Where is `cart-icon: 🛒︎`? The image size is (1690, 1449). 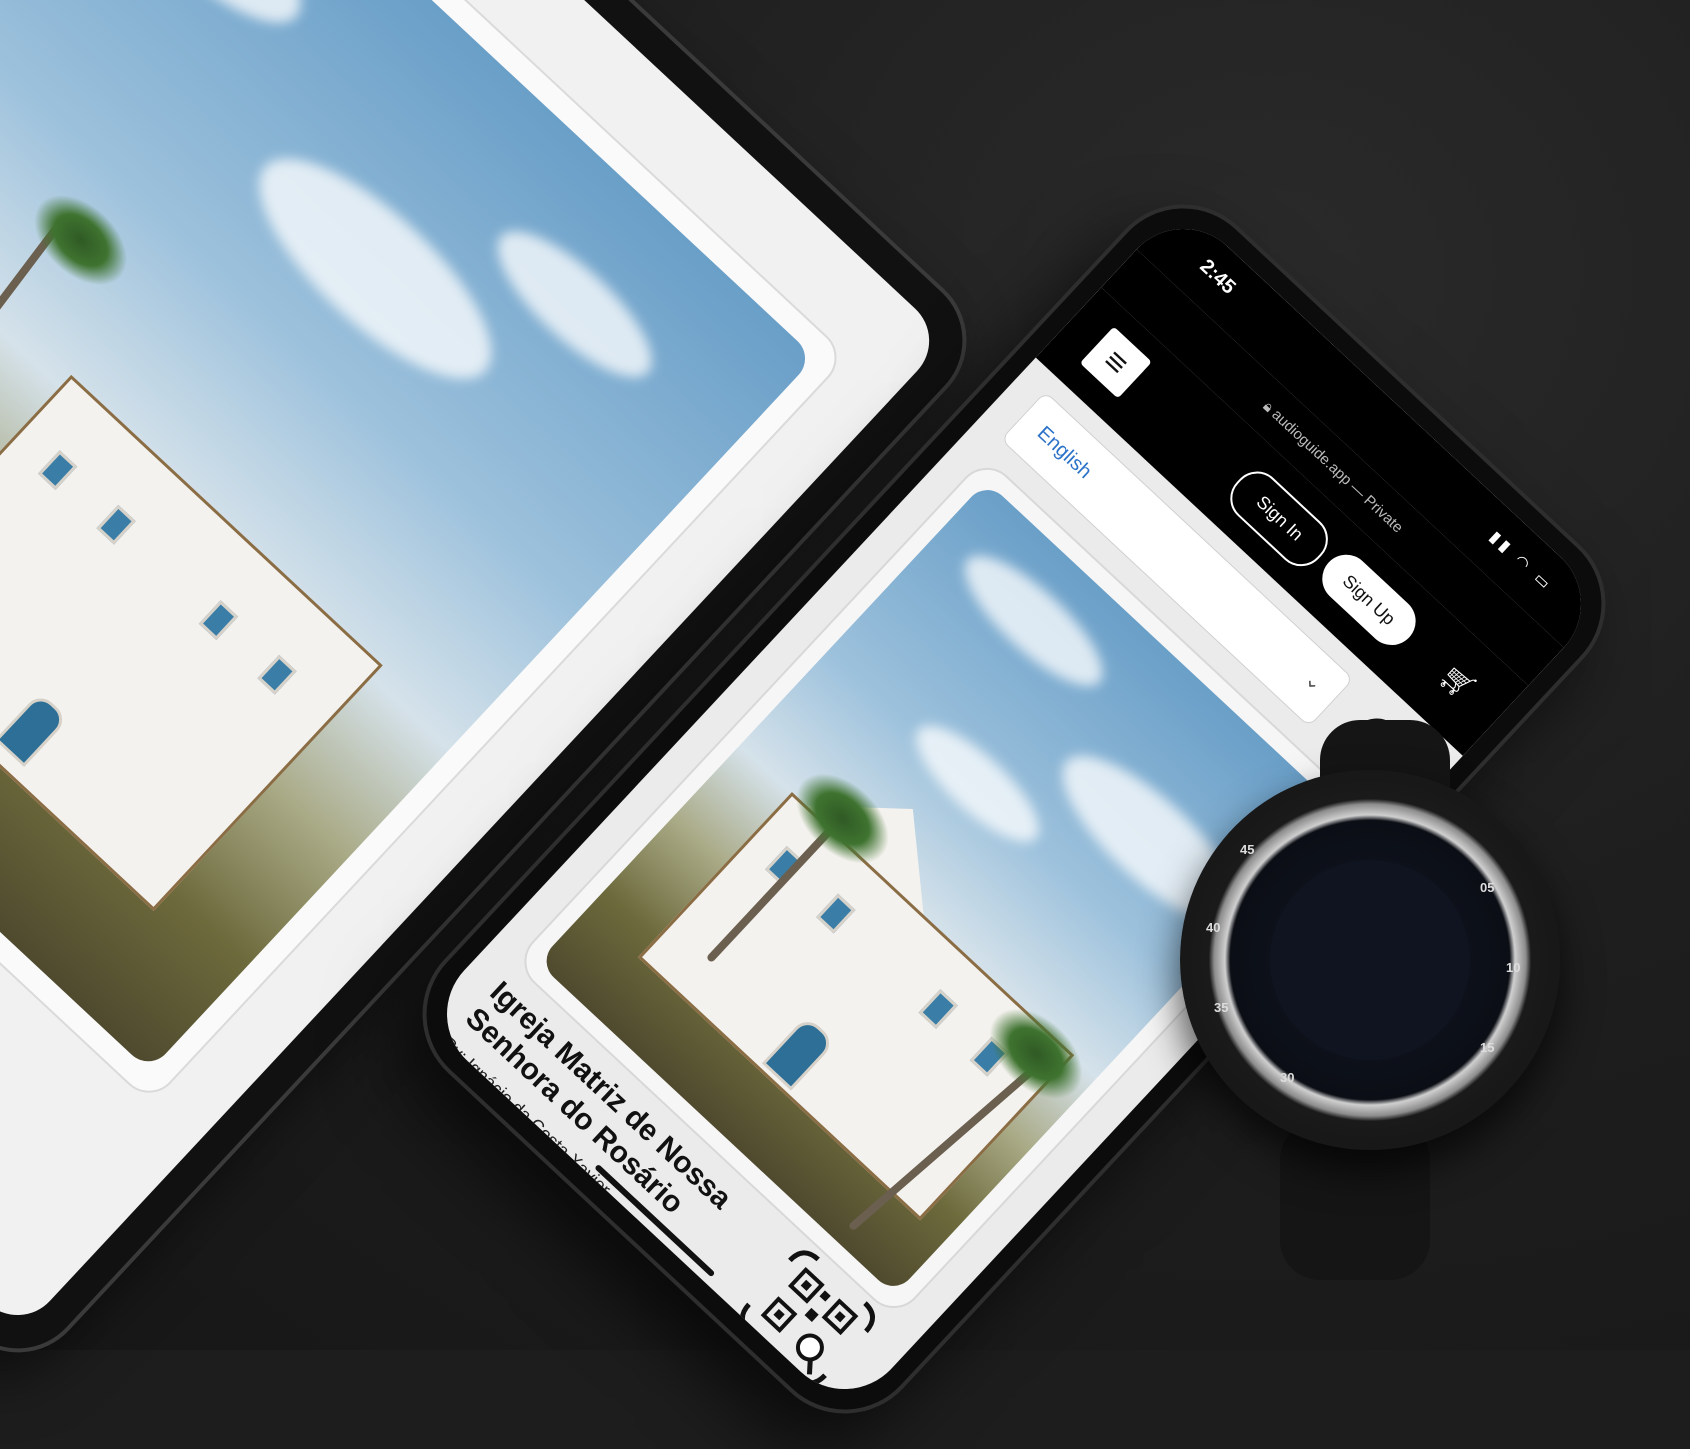 cart-icon: 🛒︎ is located at coordinates (1457, 682).